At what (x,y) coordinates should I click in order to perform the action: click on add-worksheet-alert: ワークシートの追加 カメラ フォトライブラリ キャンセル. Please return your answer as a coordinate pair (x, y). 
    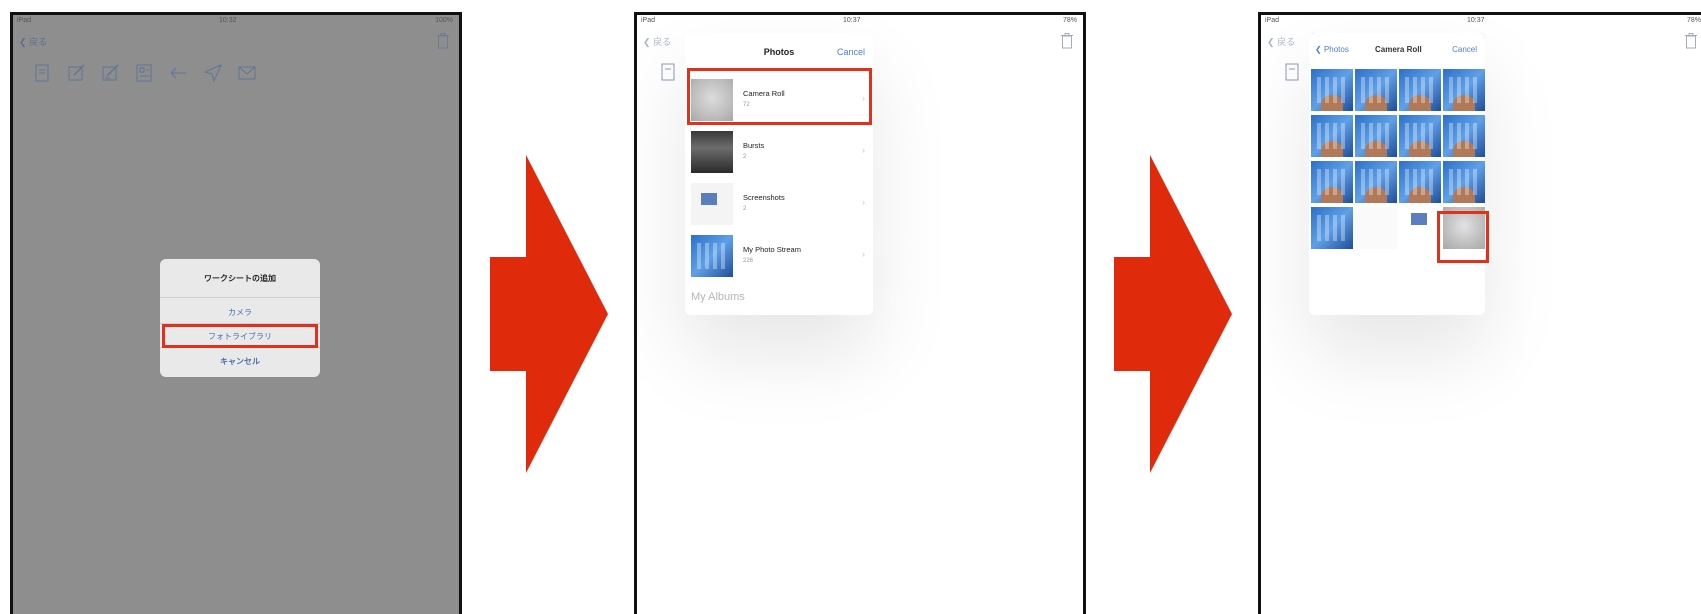
    Looking at the image, I should click on (240, 318).